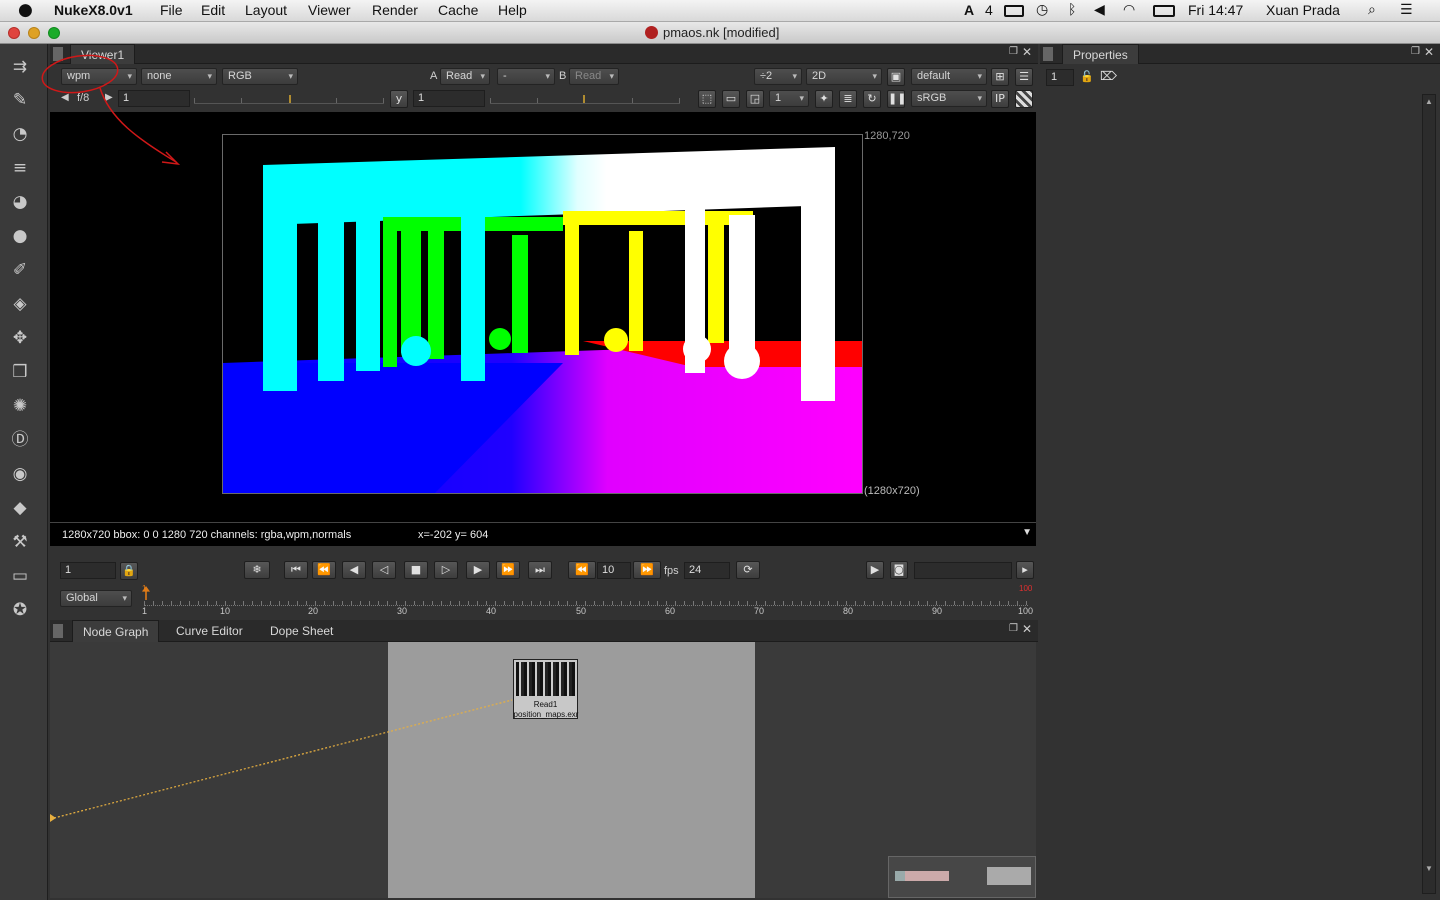 The height and width of the screenshot is (900, 1440). I want to click on zoom-select: ÷2, so click(778, 76).